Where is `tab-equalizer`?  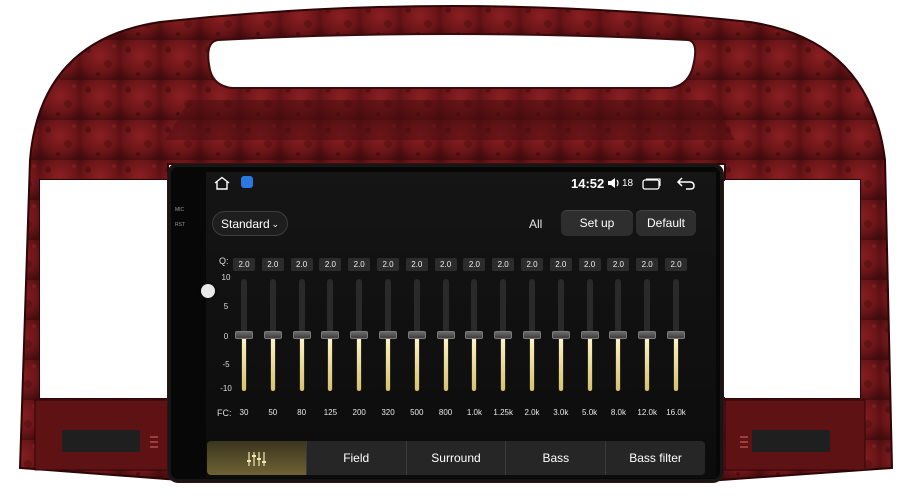 tab-equalizer is located at coordinates (257, 458).